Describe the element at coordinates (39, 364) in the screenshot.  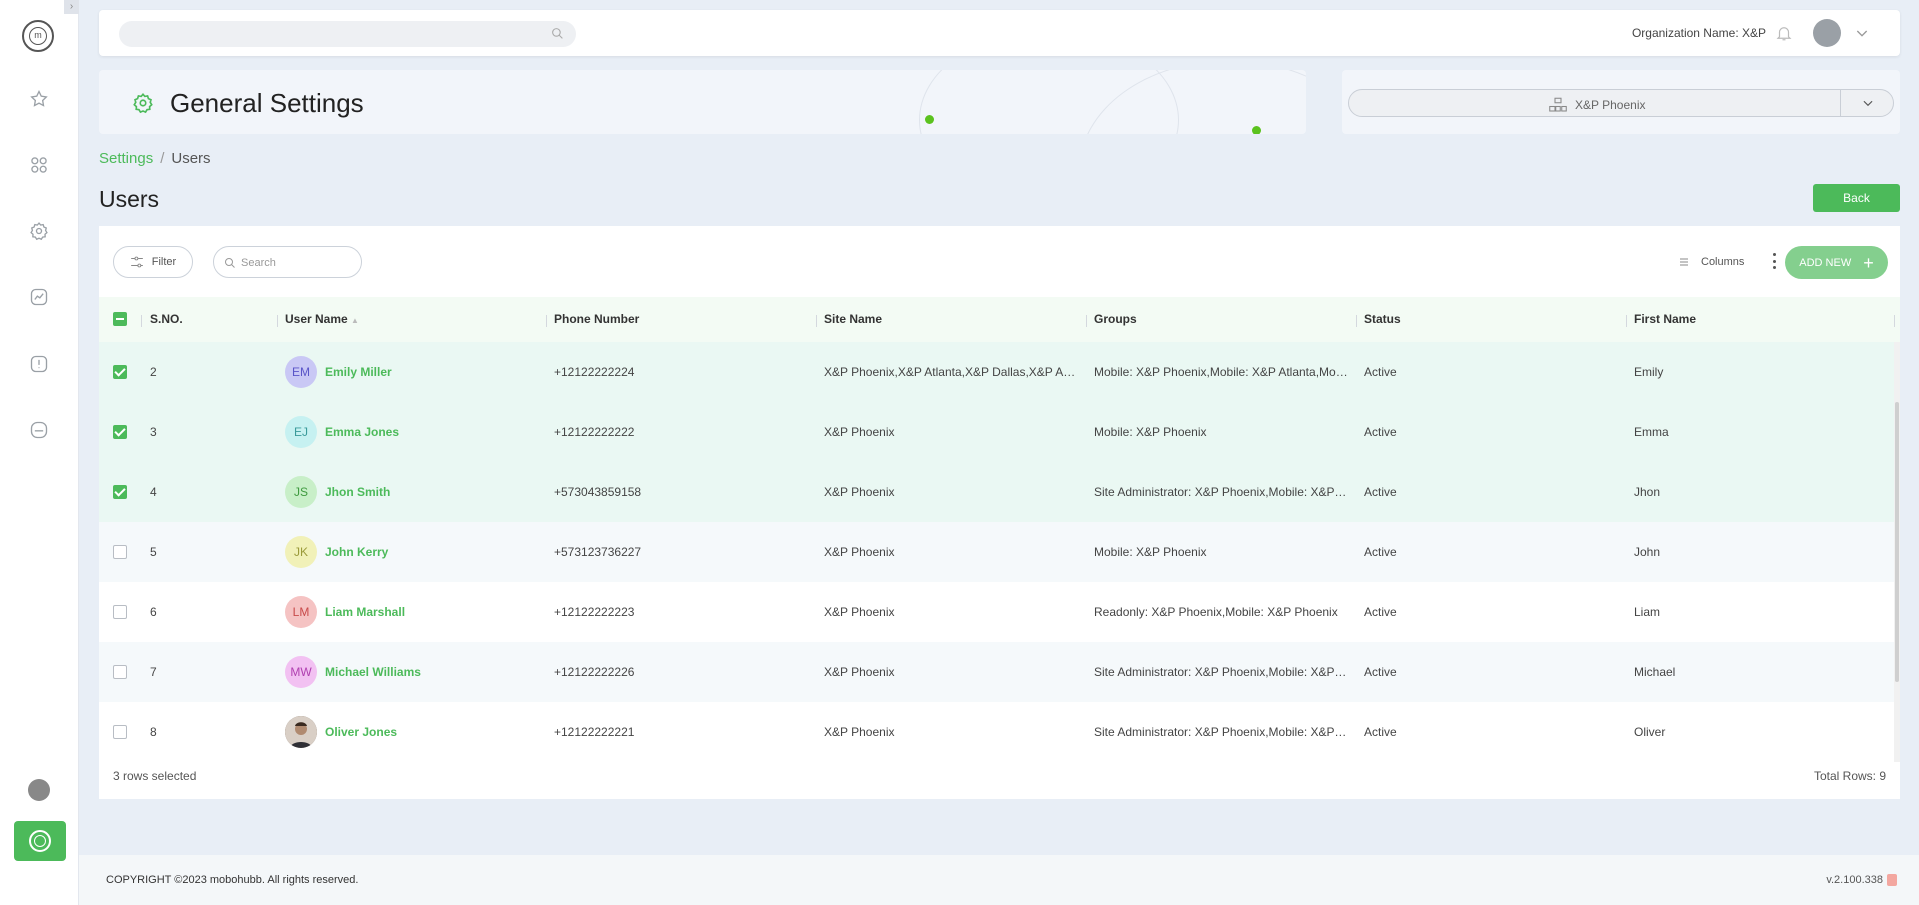
I see `alerts-icon` at that location.